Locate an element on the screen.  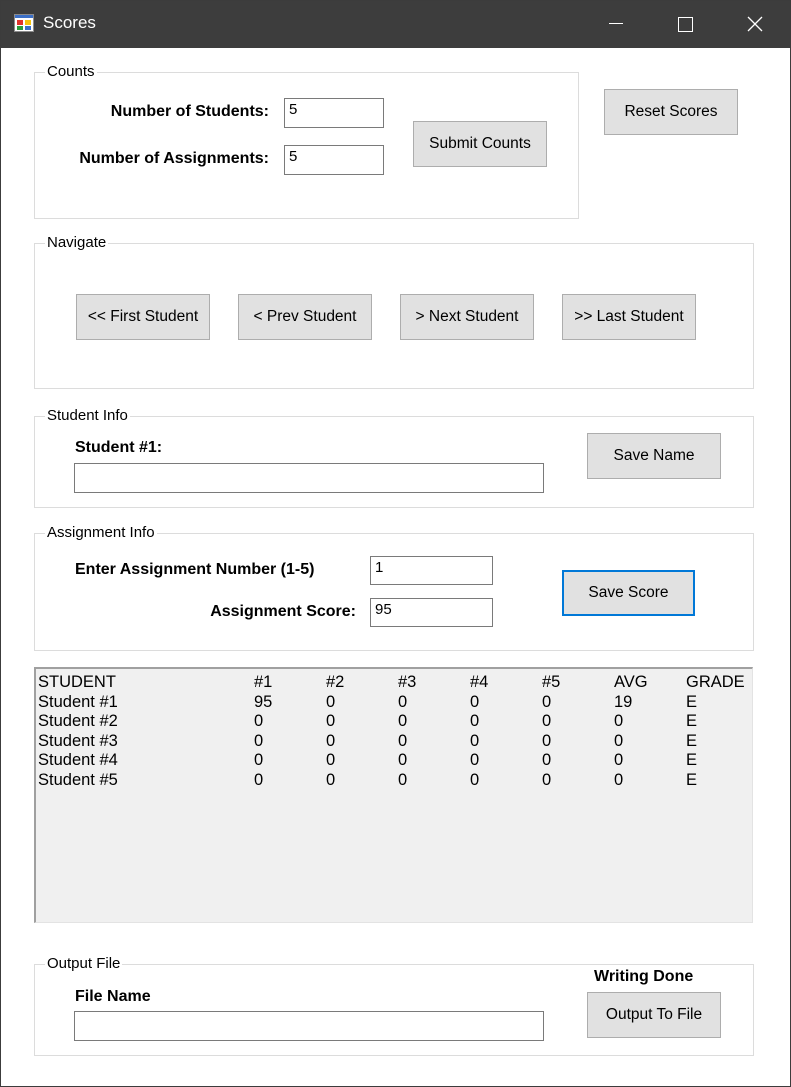
table-row: Student #2 0 0 0 0 0 0 E is located at coordinates (393, 722).